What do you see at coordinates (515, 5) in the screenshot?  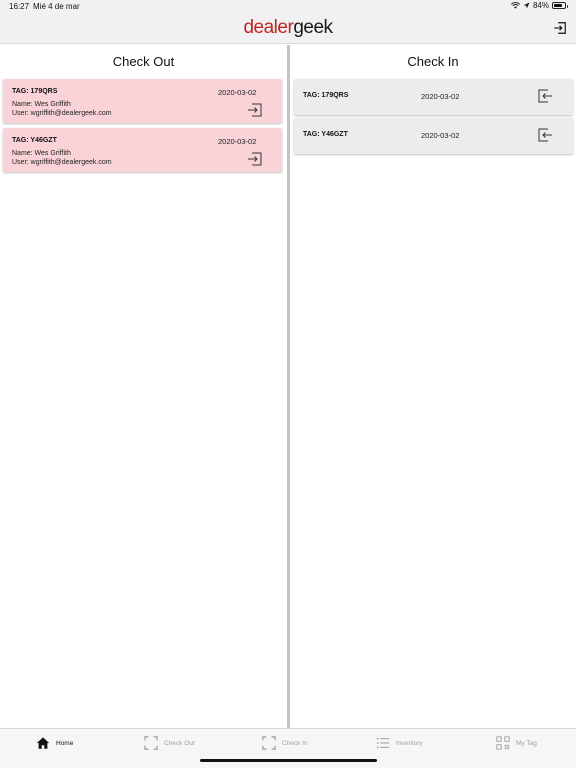 I see `wifi-icon` at bounding box center [515, 5].